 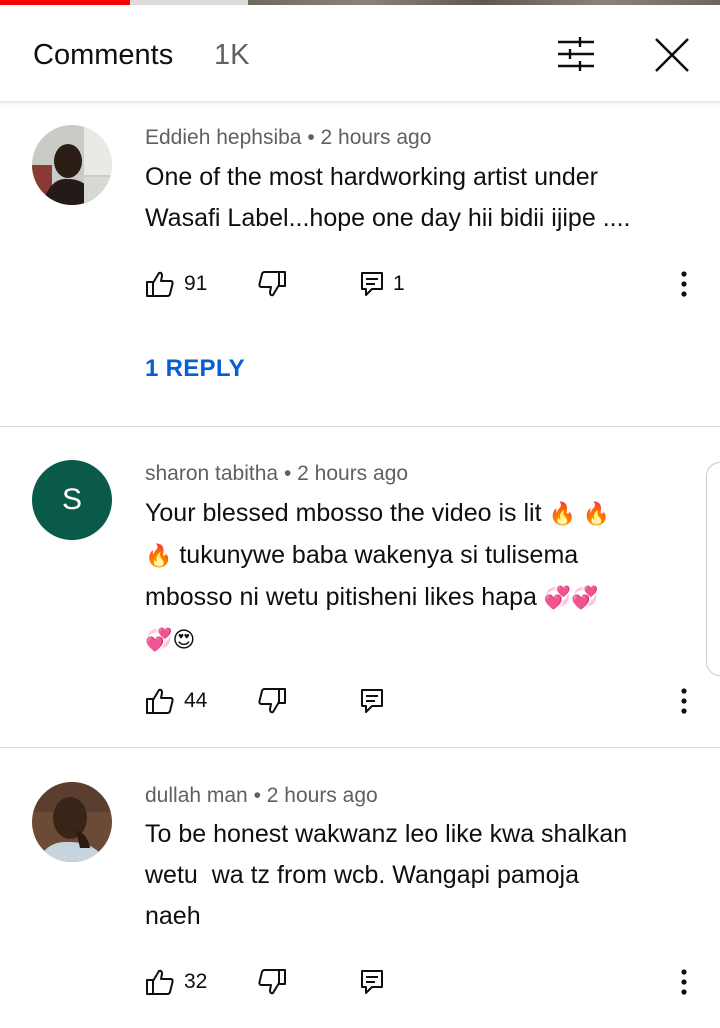 I want to click on fire-emoji: 🔥, so click(x=159, y=556).